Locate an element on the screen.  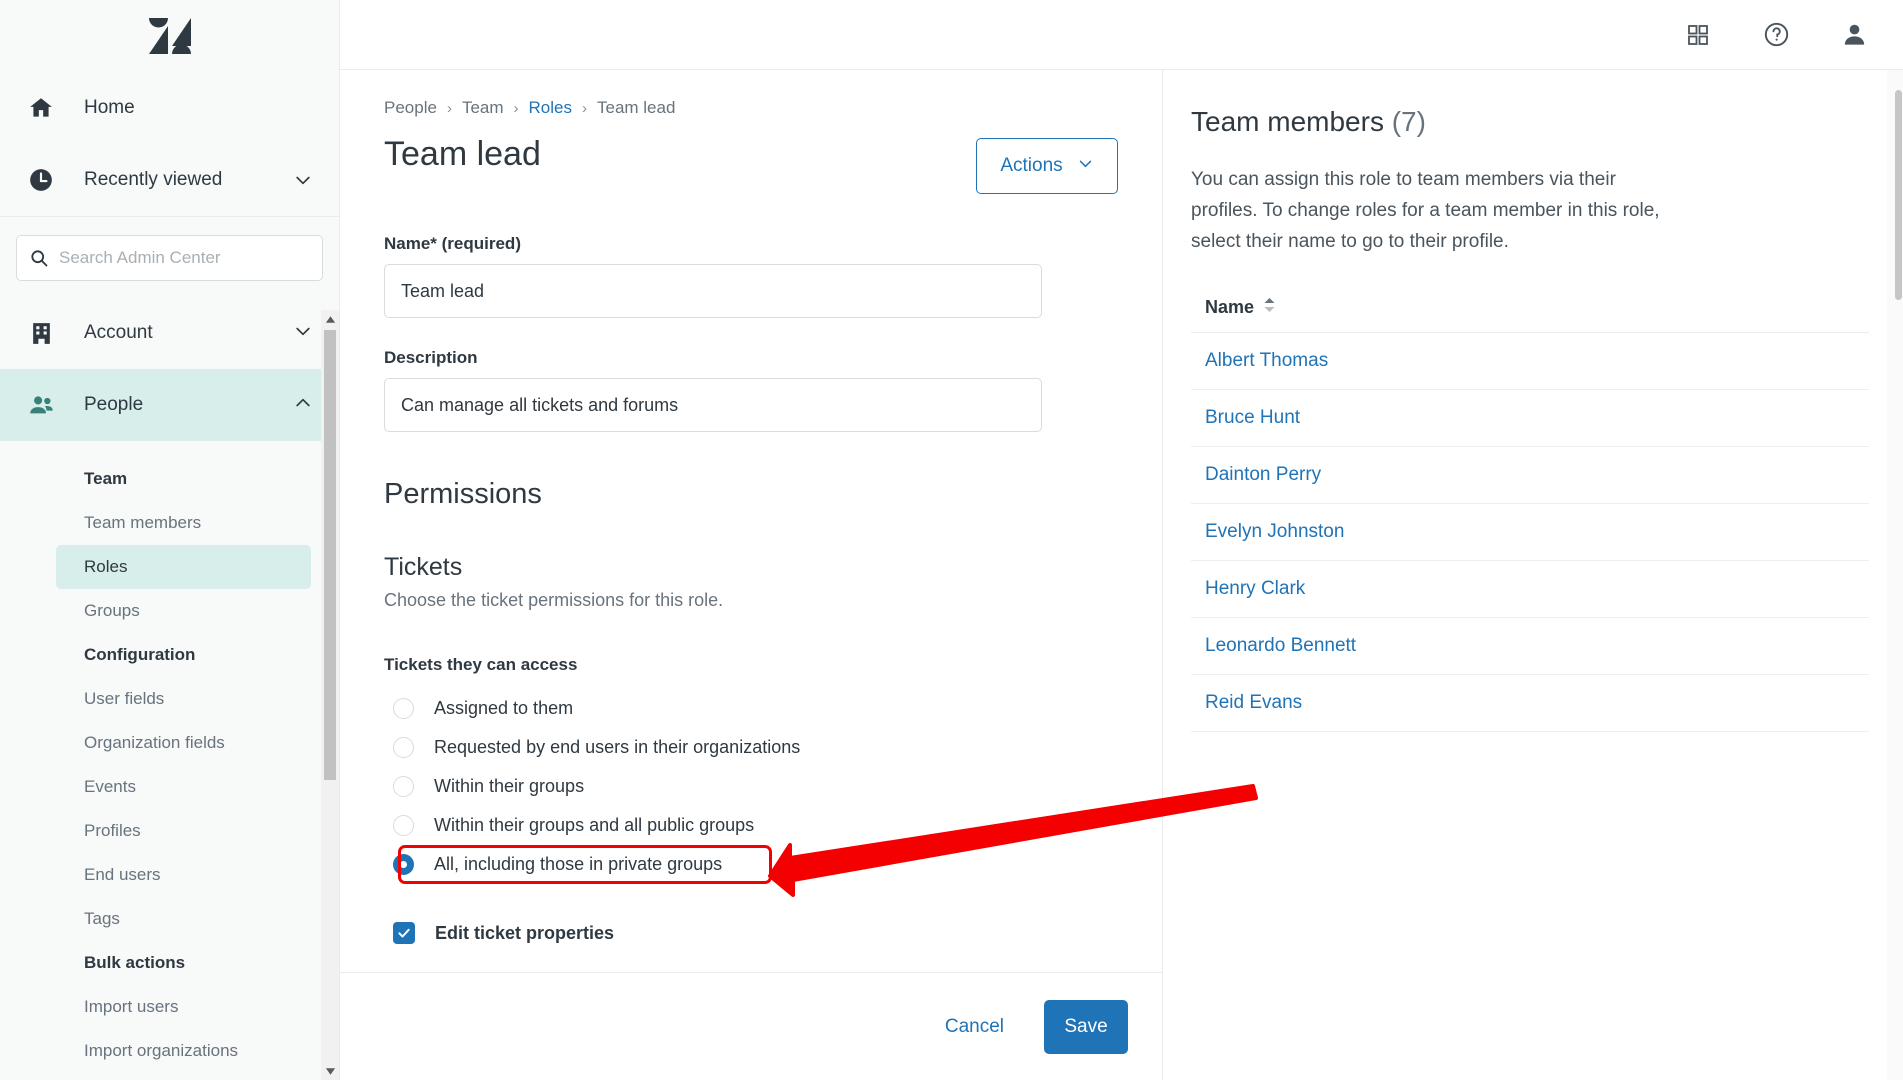
sidebar-item-team-members: Team members is located at coordinates (183, 523).